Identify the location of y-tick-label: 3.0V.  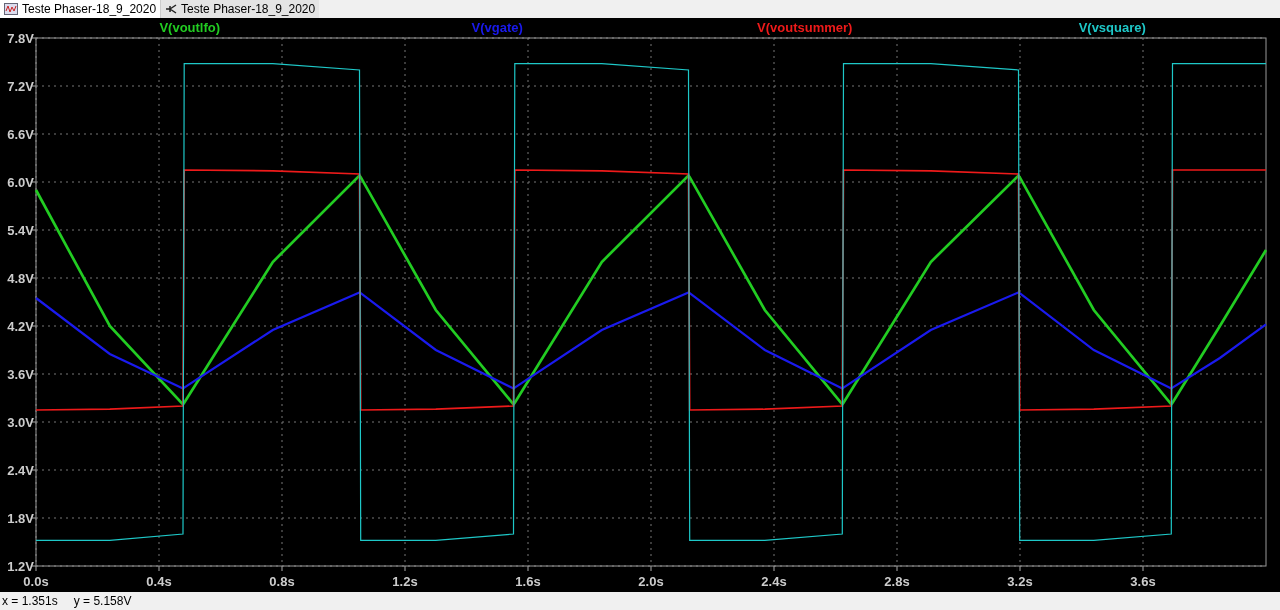
(20, 422).